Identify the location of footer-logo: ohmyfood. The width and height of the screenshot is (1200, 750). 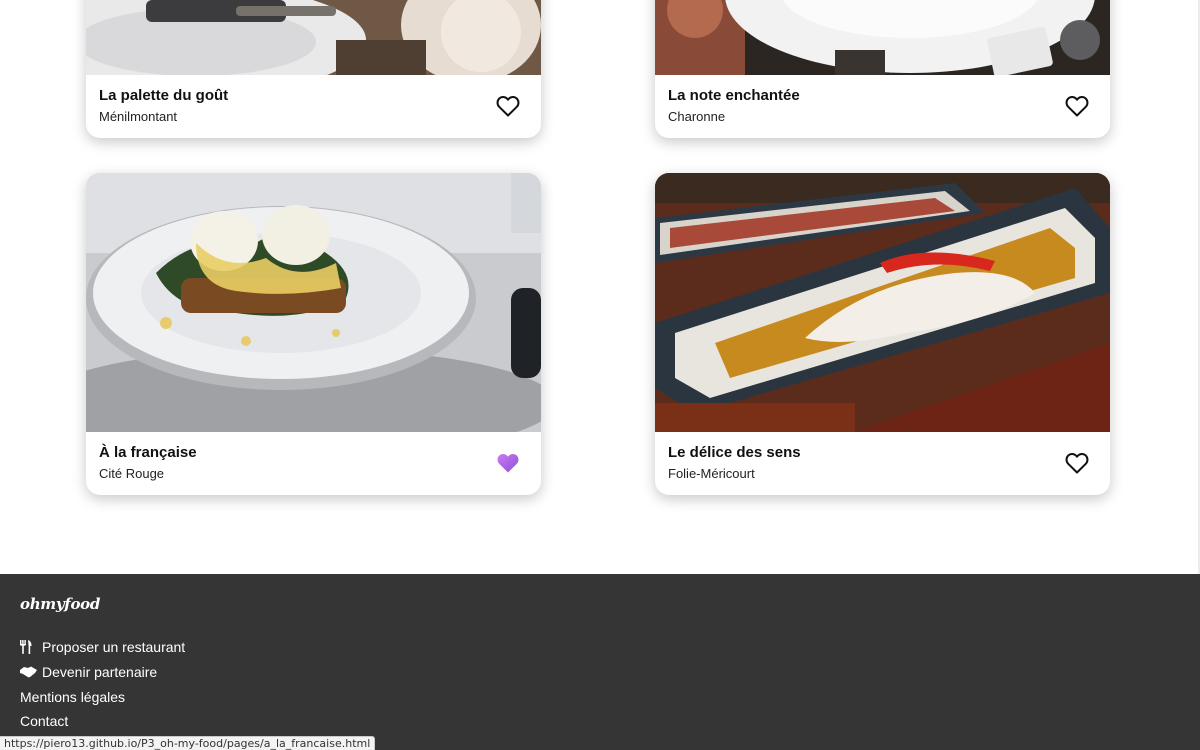
(60, 604).